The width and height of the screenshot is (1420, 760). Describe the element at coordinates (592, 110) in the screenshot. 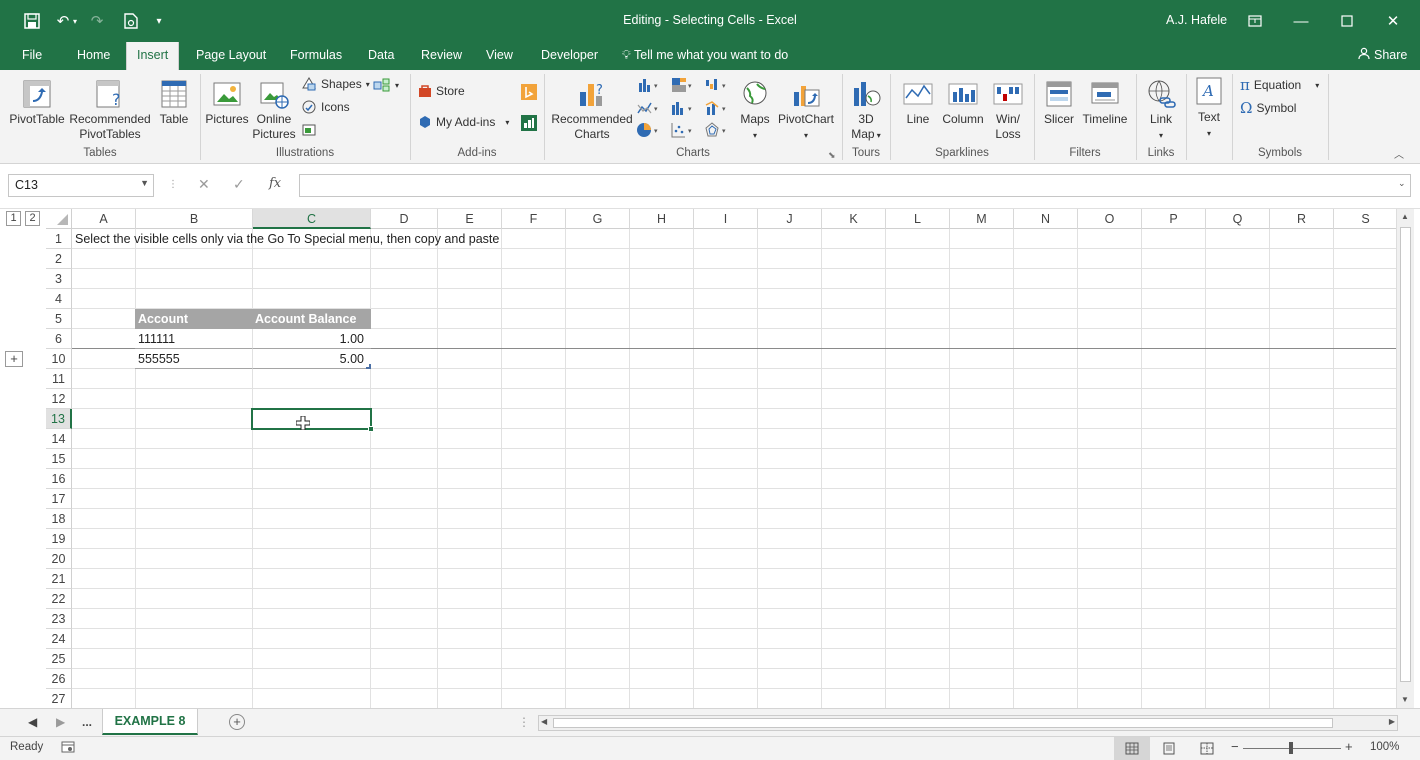

I see `recommended-charts-button: ? Recommended Charts` at that location.